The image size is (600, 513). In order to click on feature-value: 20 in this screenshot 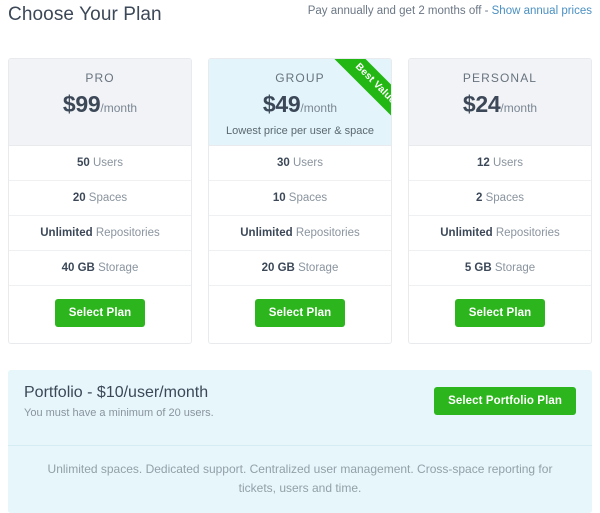, I will do `click(79, 198)`.